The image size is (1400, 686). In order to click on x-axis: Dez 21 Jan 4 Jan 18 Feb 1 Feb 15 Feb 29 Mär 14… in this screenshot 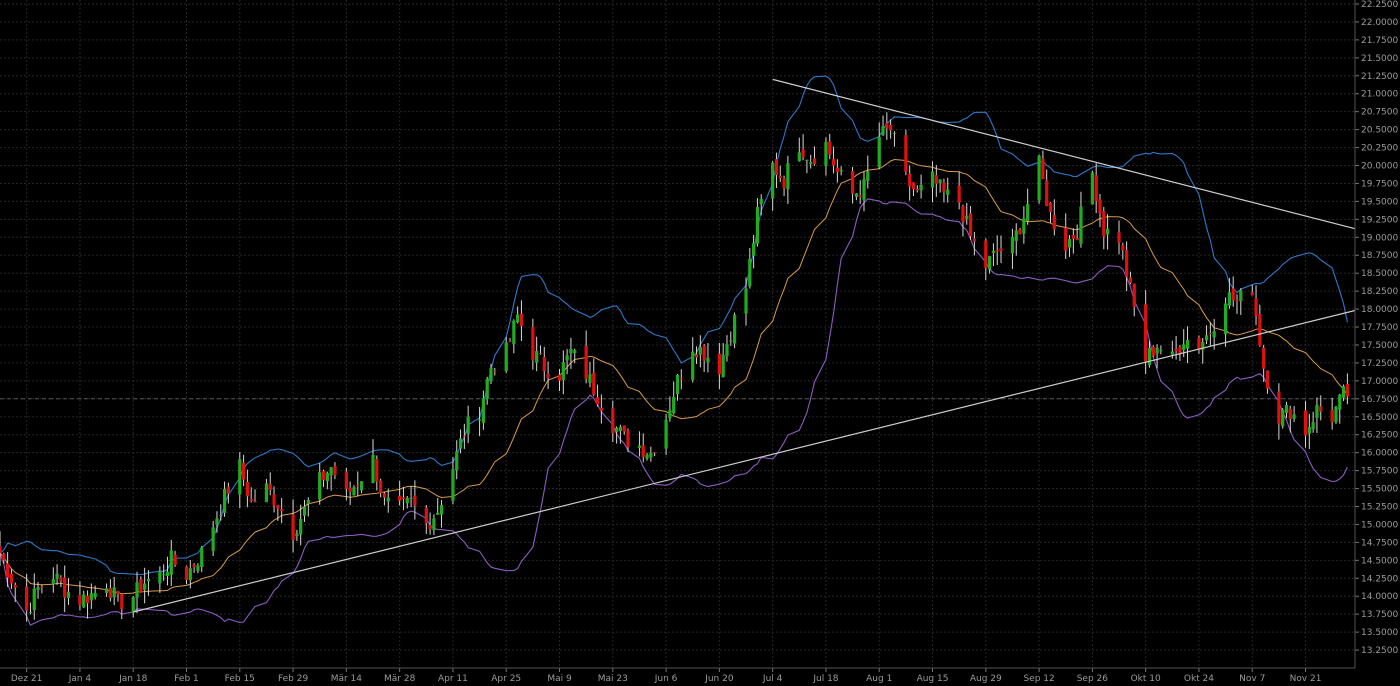, I will do `click(677, 675)`.